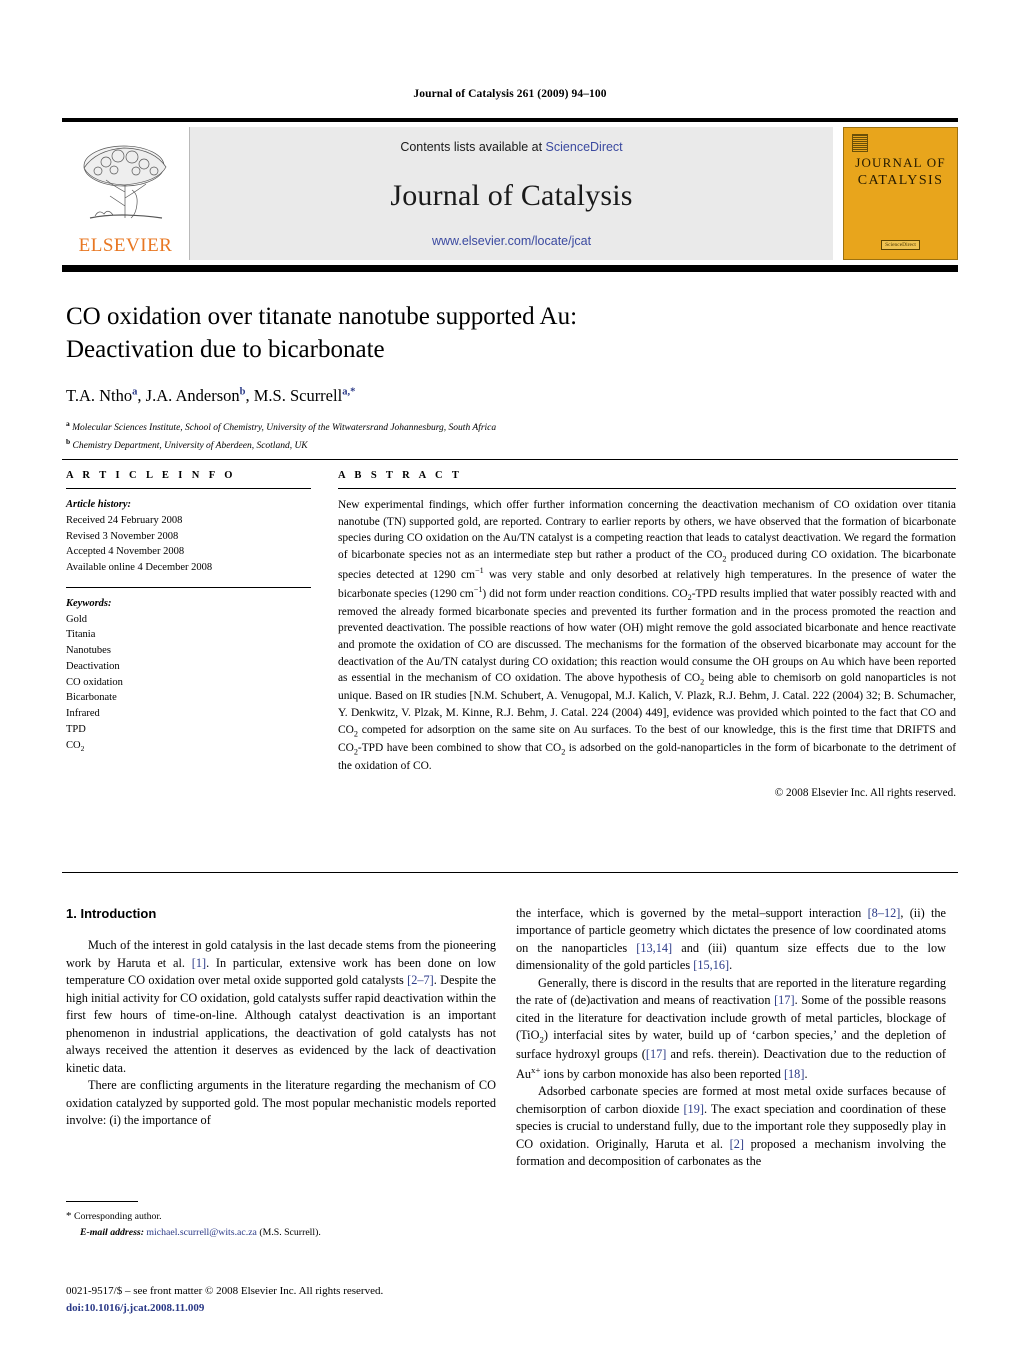 This screenshot has height=1351, width=1020. Describe the element at coordinates (124, 520) in the screenshot. I see `article-history-item: Received 24 February 2008` at that location.